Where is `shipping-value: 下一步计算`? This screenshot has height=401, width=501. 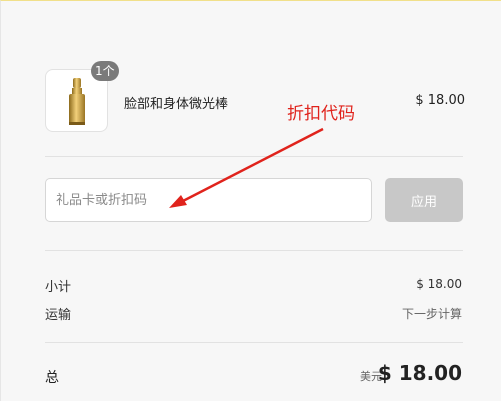
shipping-value: 下一步计算 is located at coordinates (431, 314).